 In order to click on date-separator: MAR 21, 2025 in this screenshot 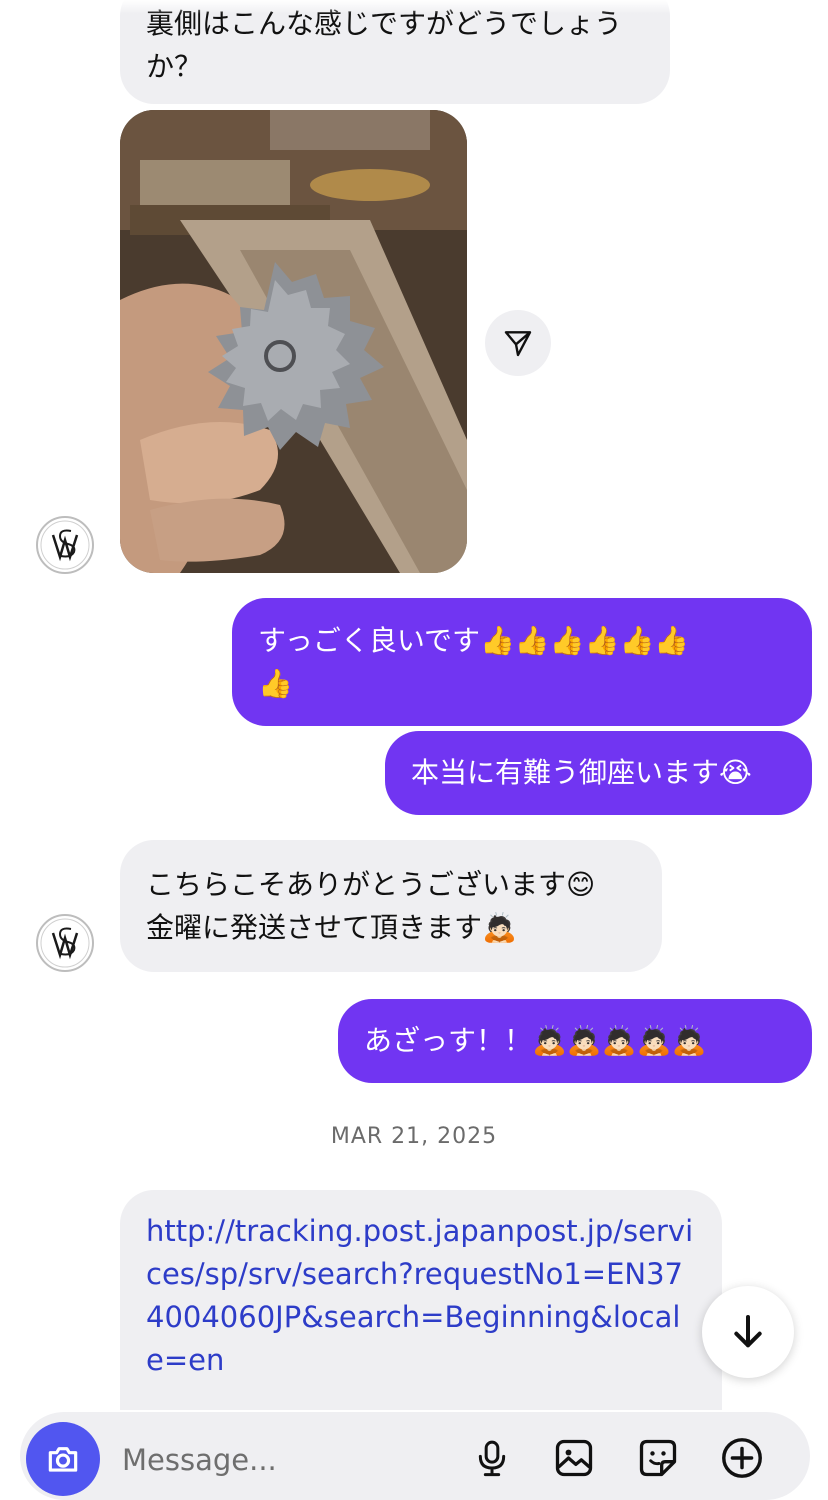, I will do `click(414, 1136)`.